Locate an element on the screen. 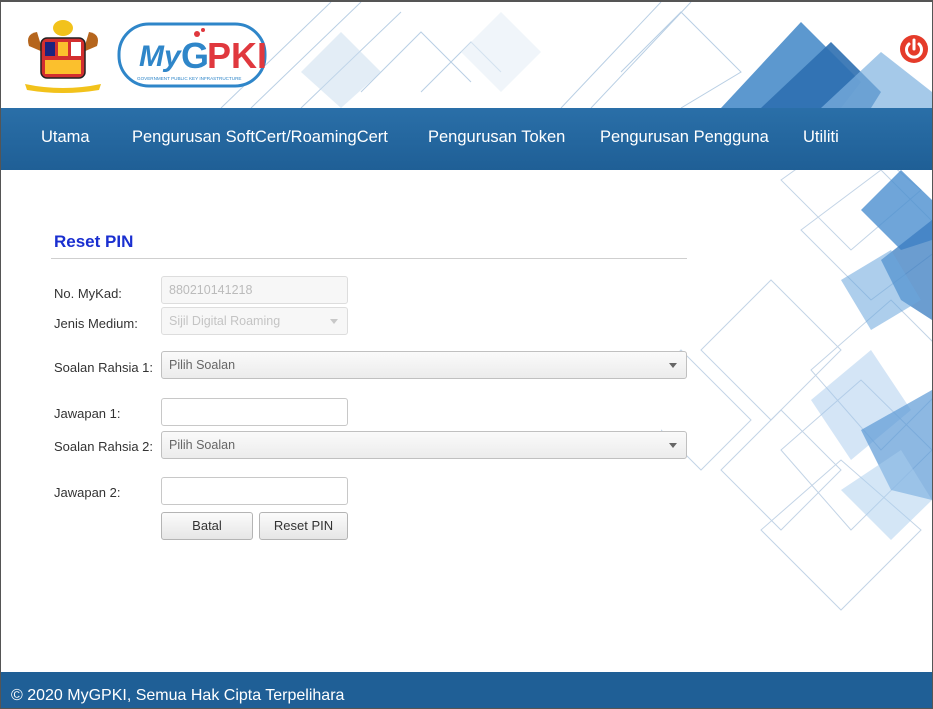 The image size is (933, 709). cancel-button: Batal is located at coordinates (207, 526).